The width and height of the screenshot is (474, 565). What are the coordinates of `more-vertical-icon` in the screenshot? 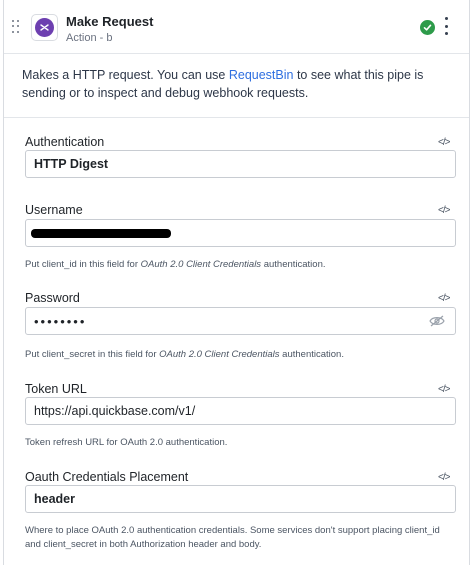 It's located at (447, 26).